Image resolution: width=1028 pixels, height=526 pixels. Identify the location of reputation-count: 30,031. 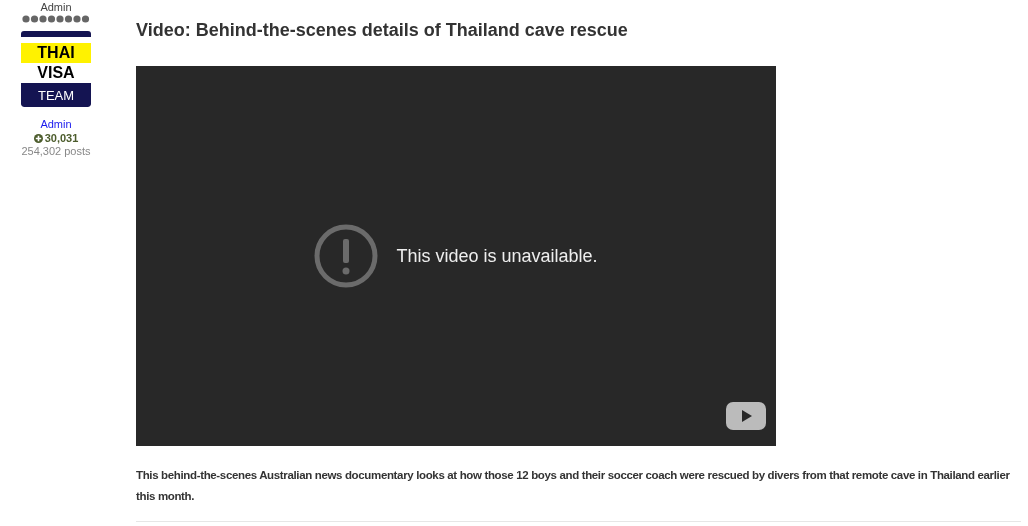
(61, 138).